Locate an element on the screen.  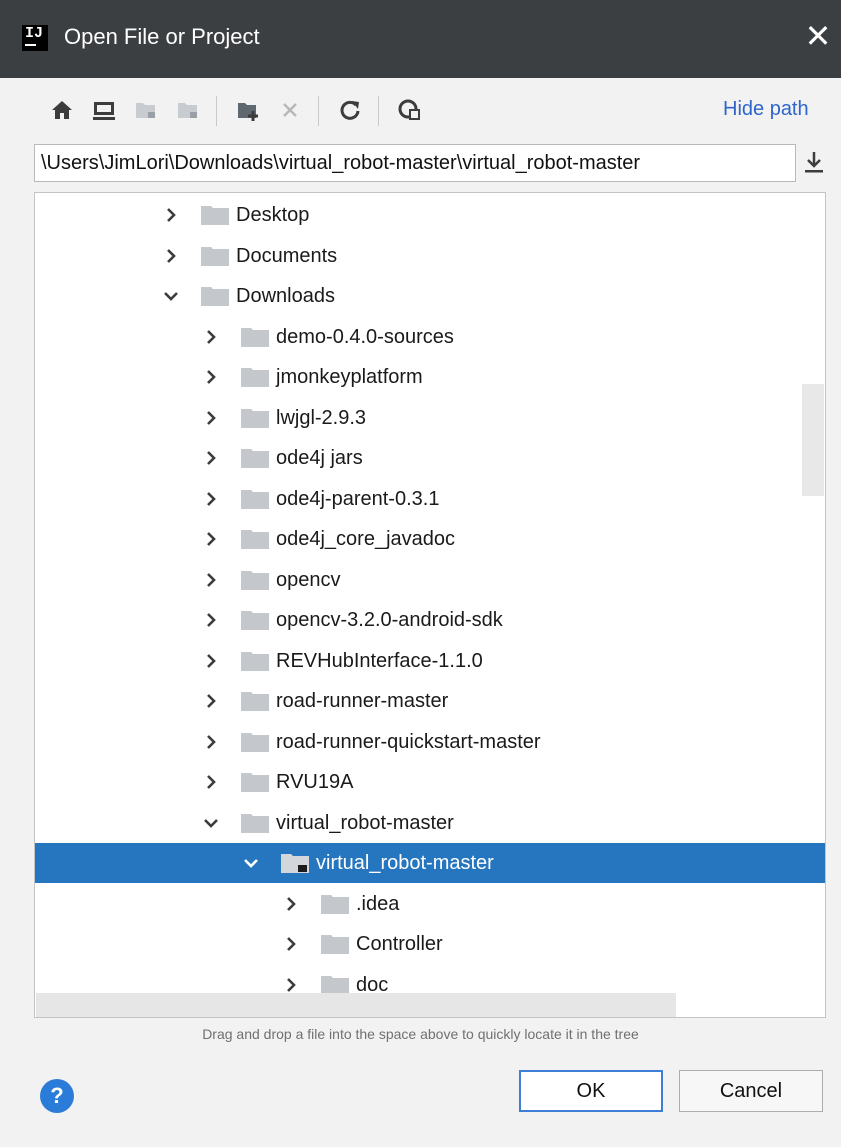
refresh-button is located at coordinates (350, 110).